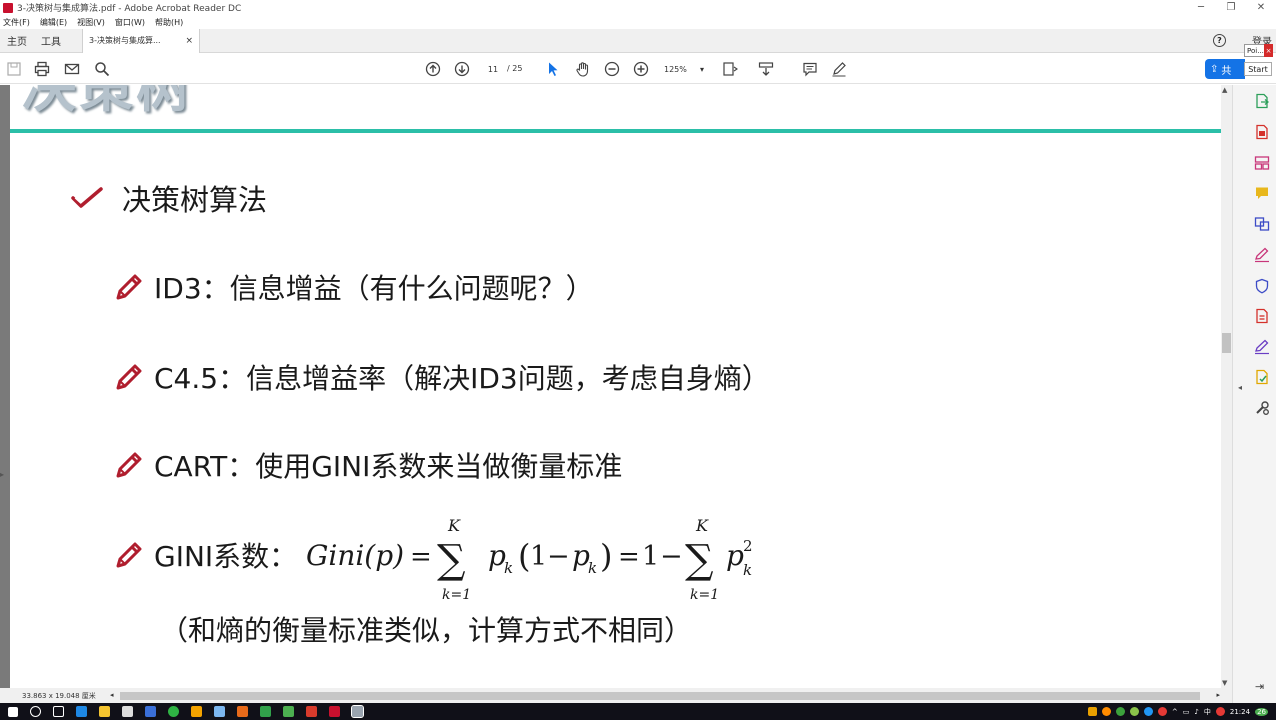 Image resolution: width=1276 pixels, height=720 pixels. I want to click on edge-browser-icon, so click(81, 711).